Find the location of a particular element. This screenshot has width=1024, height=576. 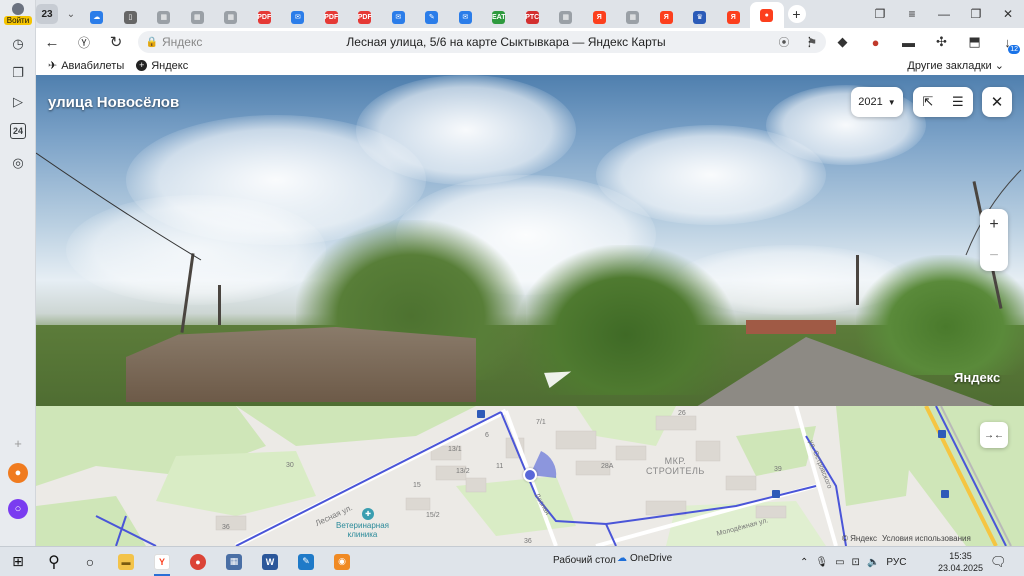

yandex-browser-icon: Y is located at coordinates (162, 561).